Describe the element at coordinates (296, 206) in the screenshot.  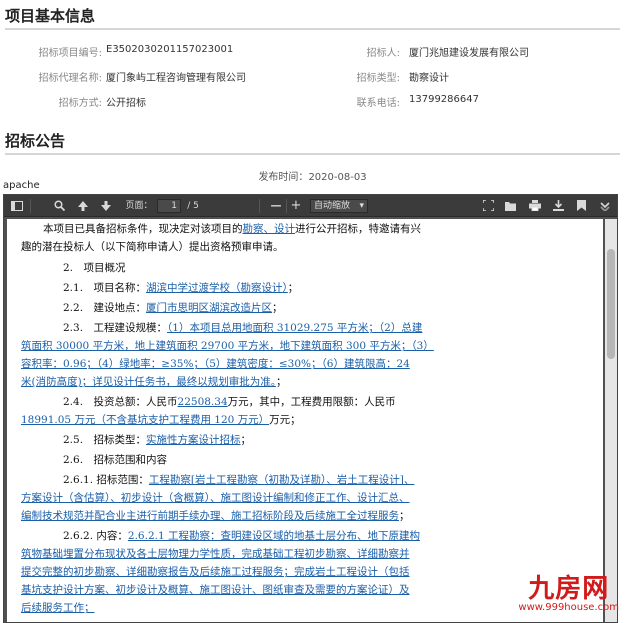
I see `zoom-in-button: +` at that location.